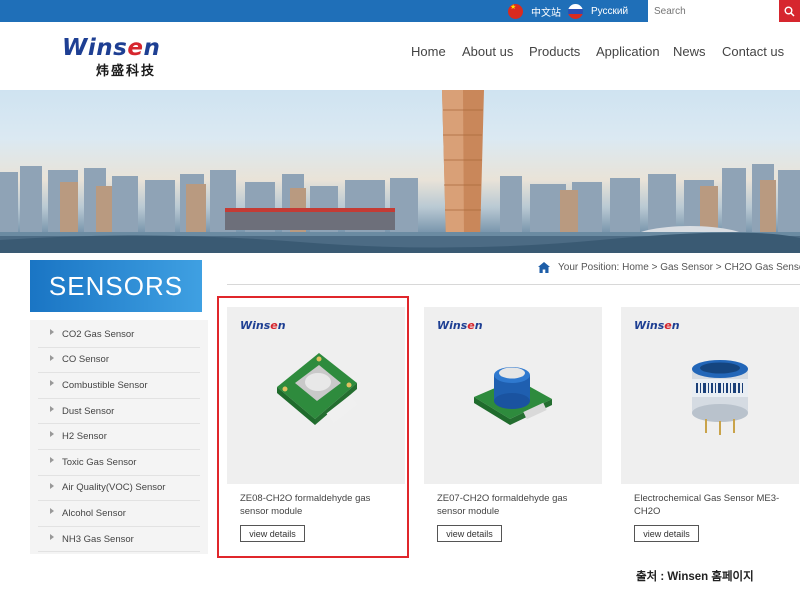  I want to click on sidebar-item-label: H2 Sensor, so click(84, 437).